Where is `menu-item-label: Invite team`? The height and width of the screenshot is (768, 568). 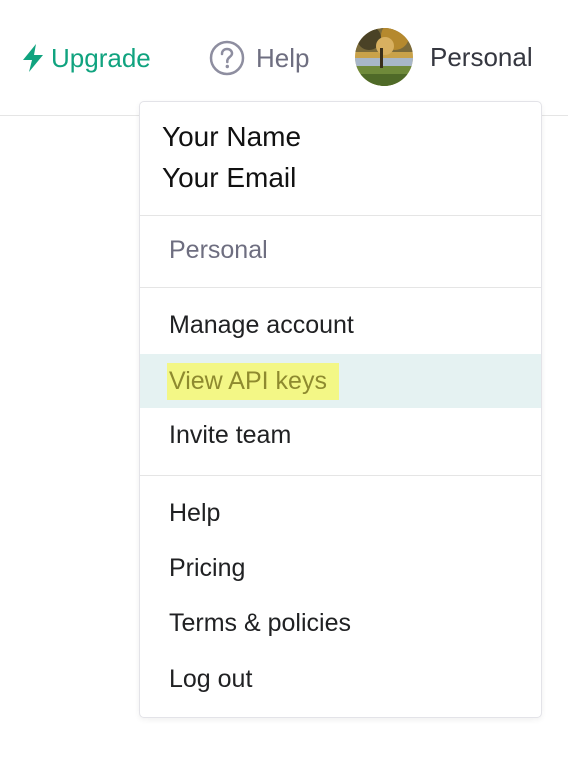
menu-item-label: Invite team is located at coordinates (230, 434).